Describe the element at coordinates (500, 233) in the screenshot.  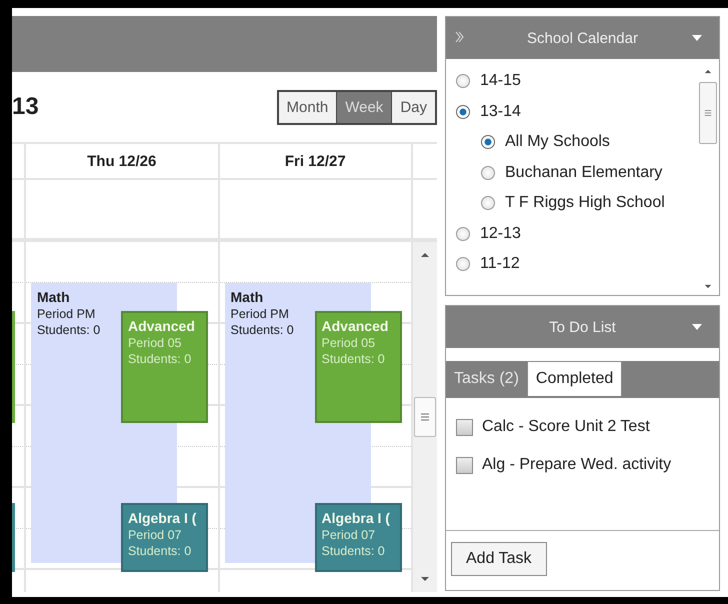
I see `calendar-option: 12-13` at that location.